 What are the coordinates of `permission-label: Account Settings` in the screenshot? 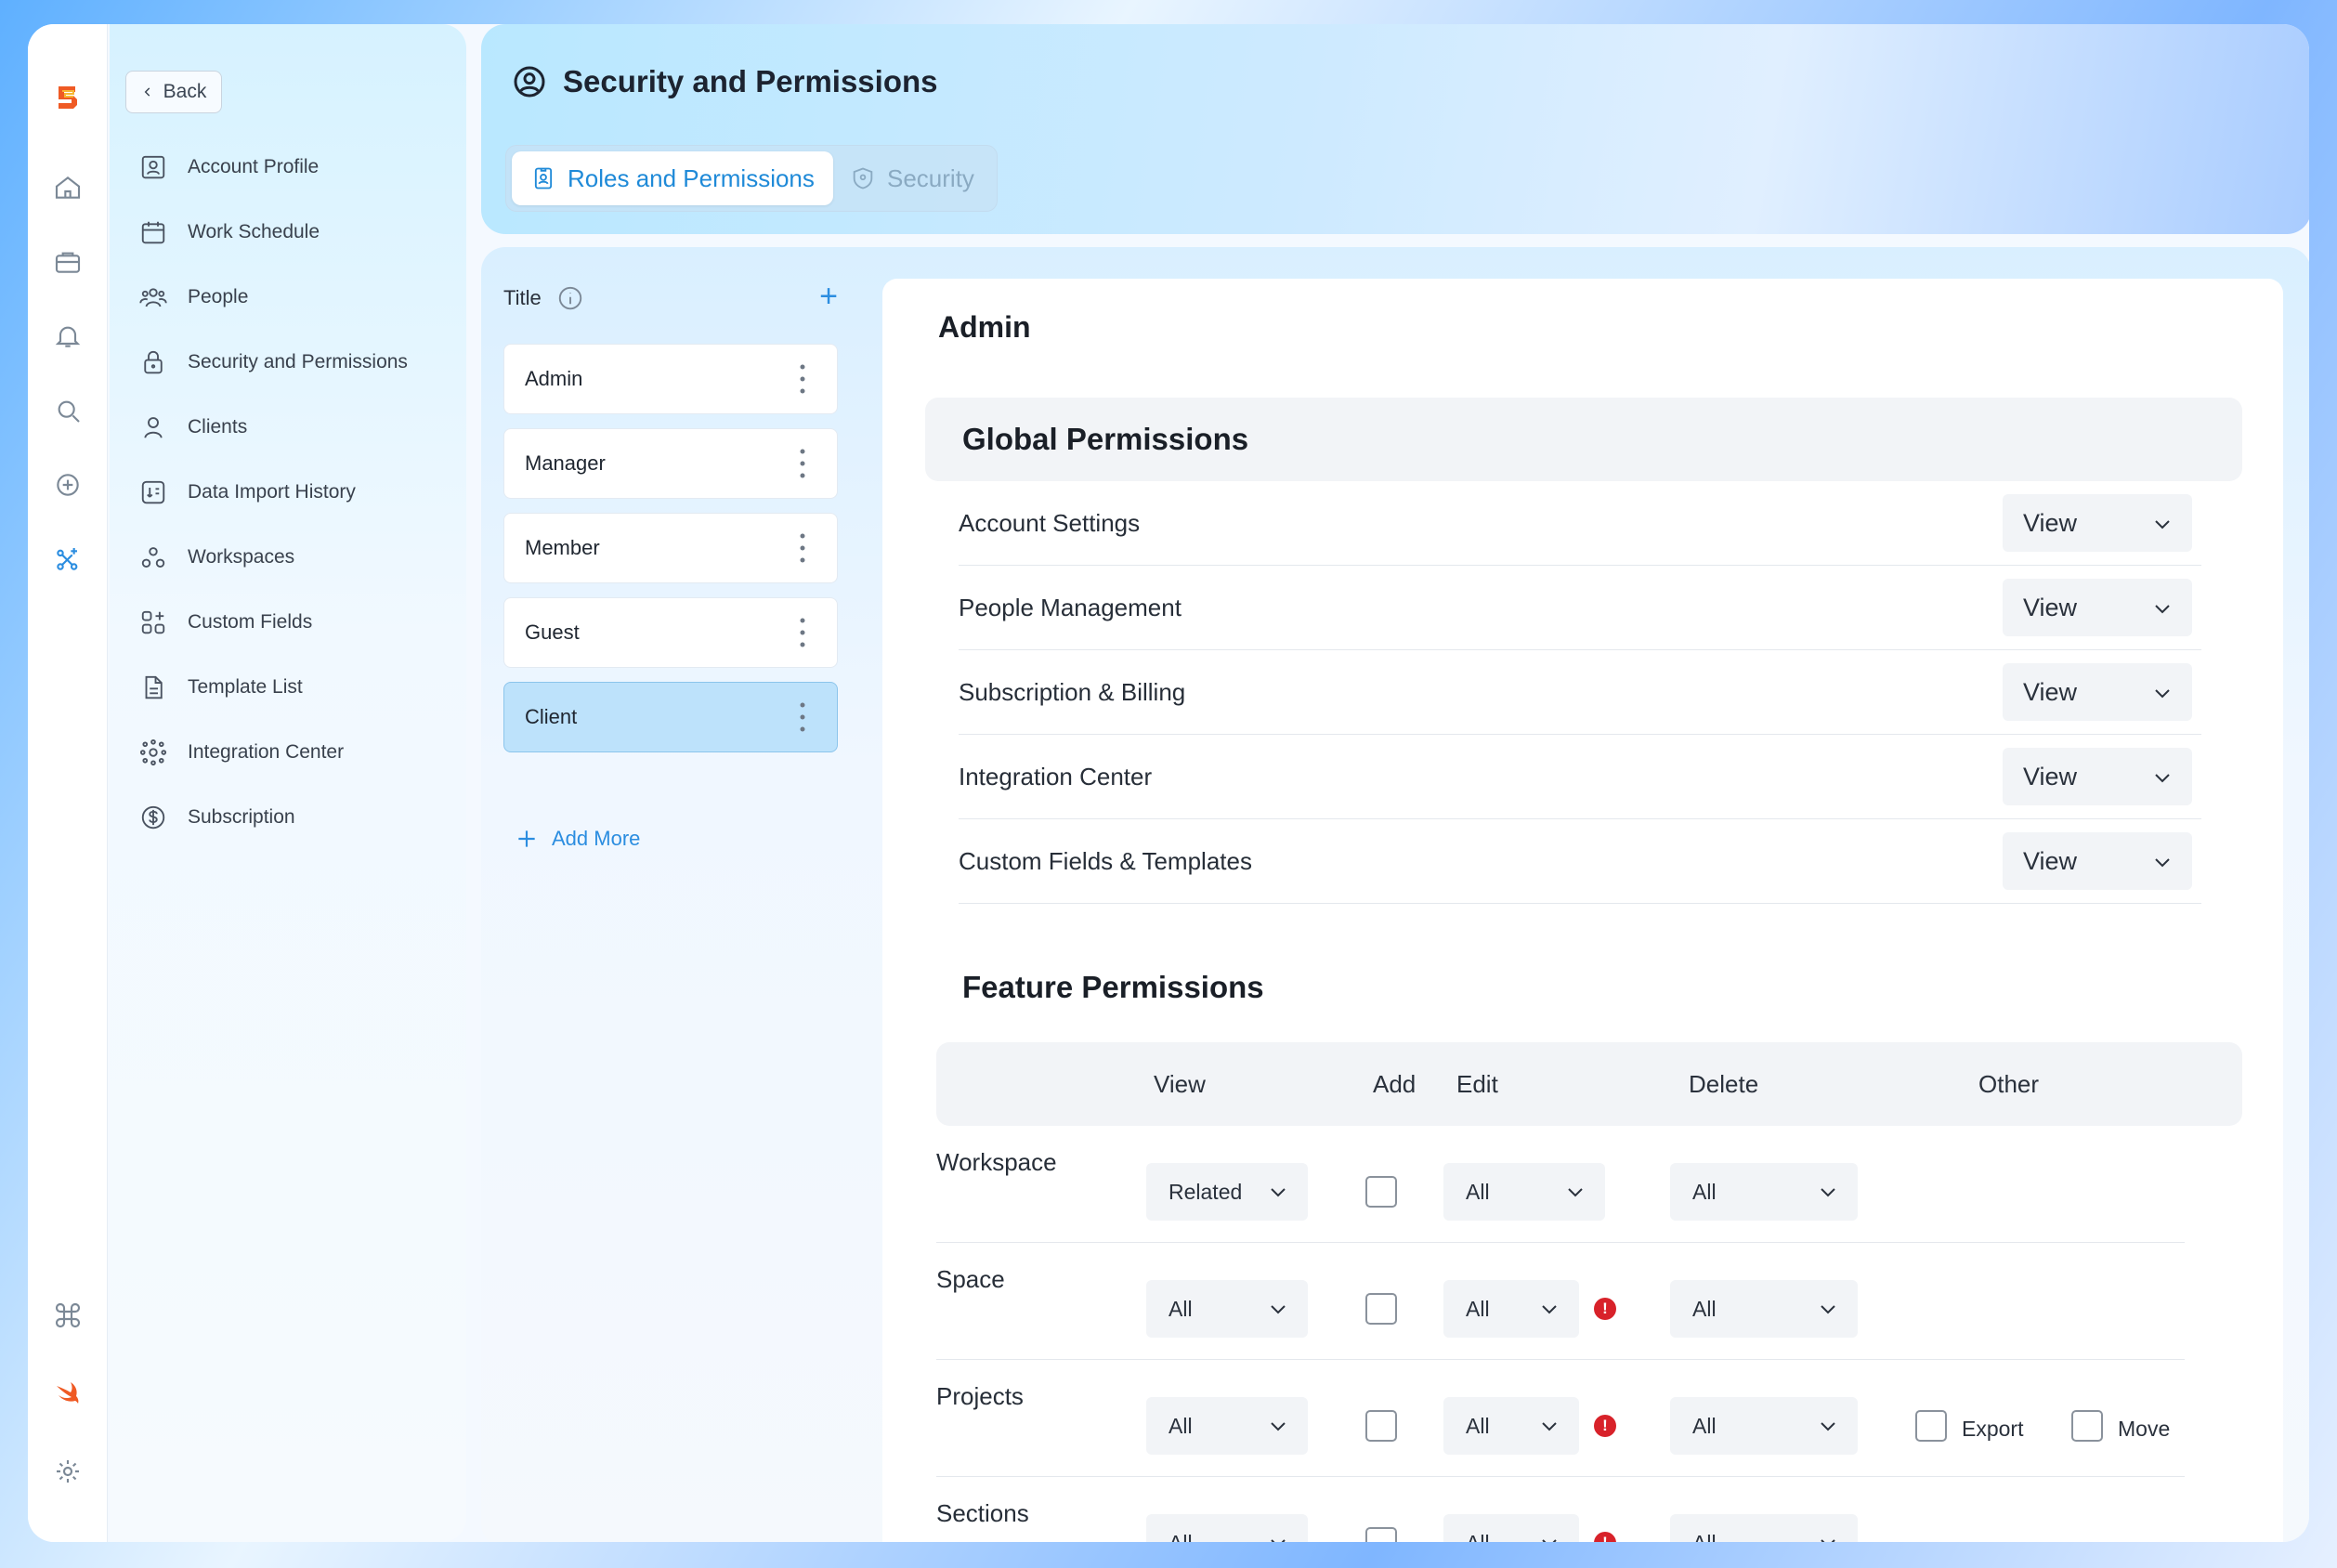 It's located at (1050, 522).